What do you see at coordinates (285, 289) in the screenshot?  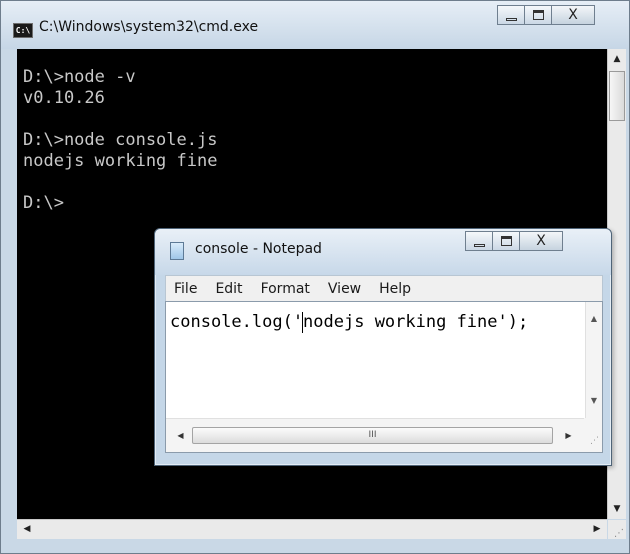 I see `menu-format: Format` at bounding box center [285, 289].